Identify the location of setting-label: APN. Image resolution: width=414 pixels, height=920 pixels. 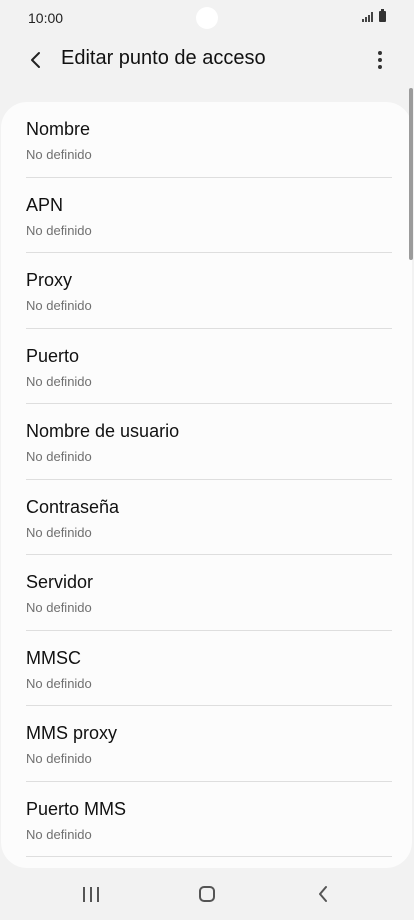
(45, 204).